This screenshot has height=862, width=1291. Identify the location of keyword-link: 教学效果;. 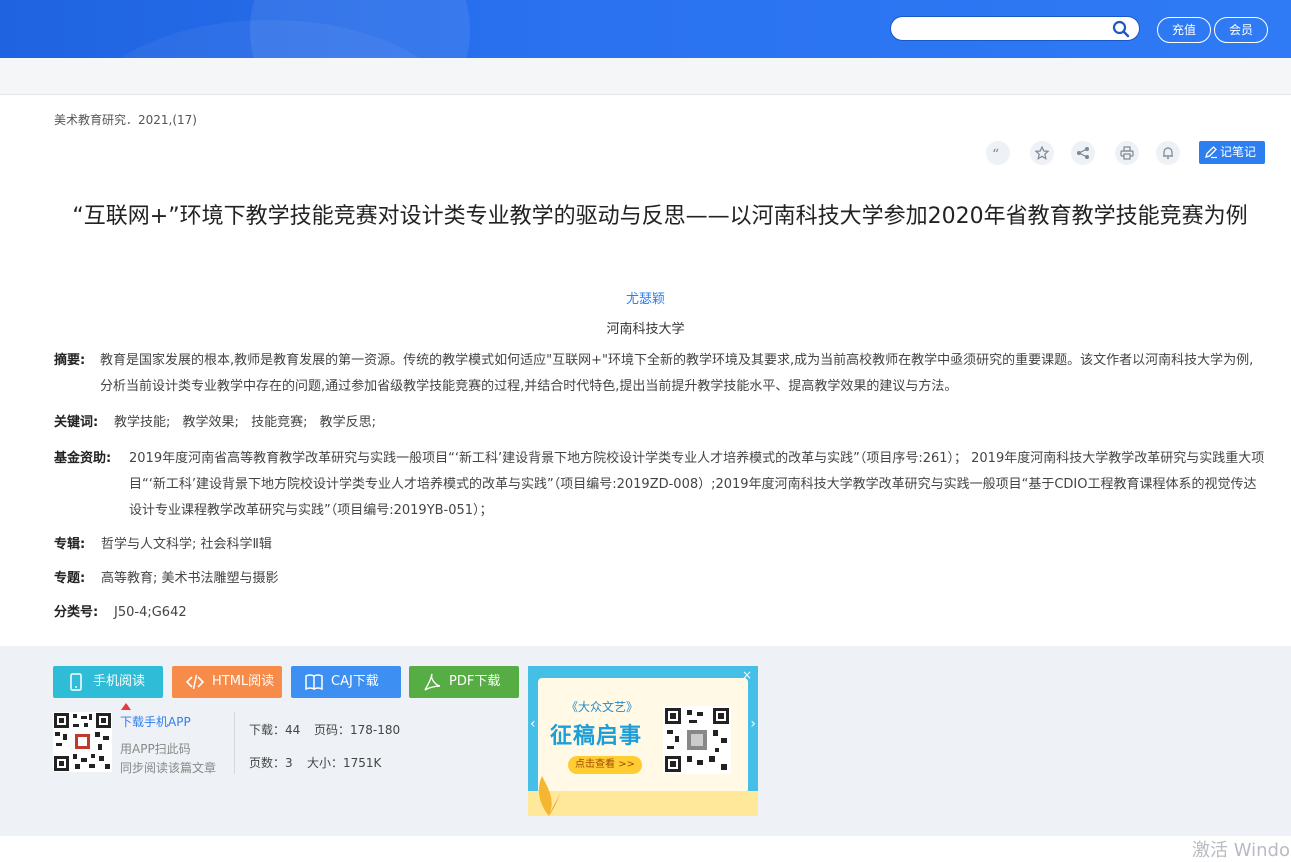
(211, 422).